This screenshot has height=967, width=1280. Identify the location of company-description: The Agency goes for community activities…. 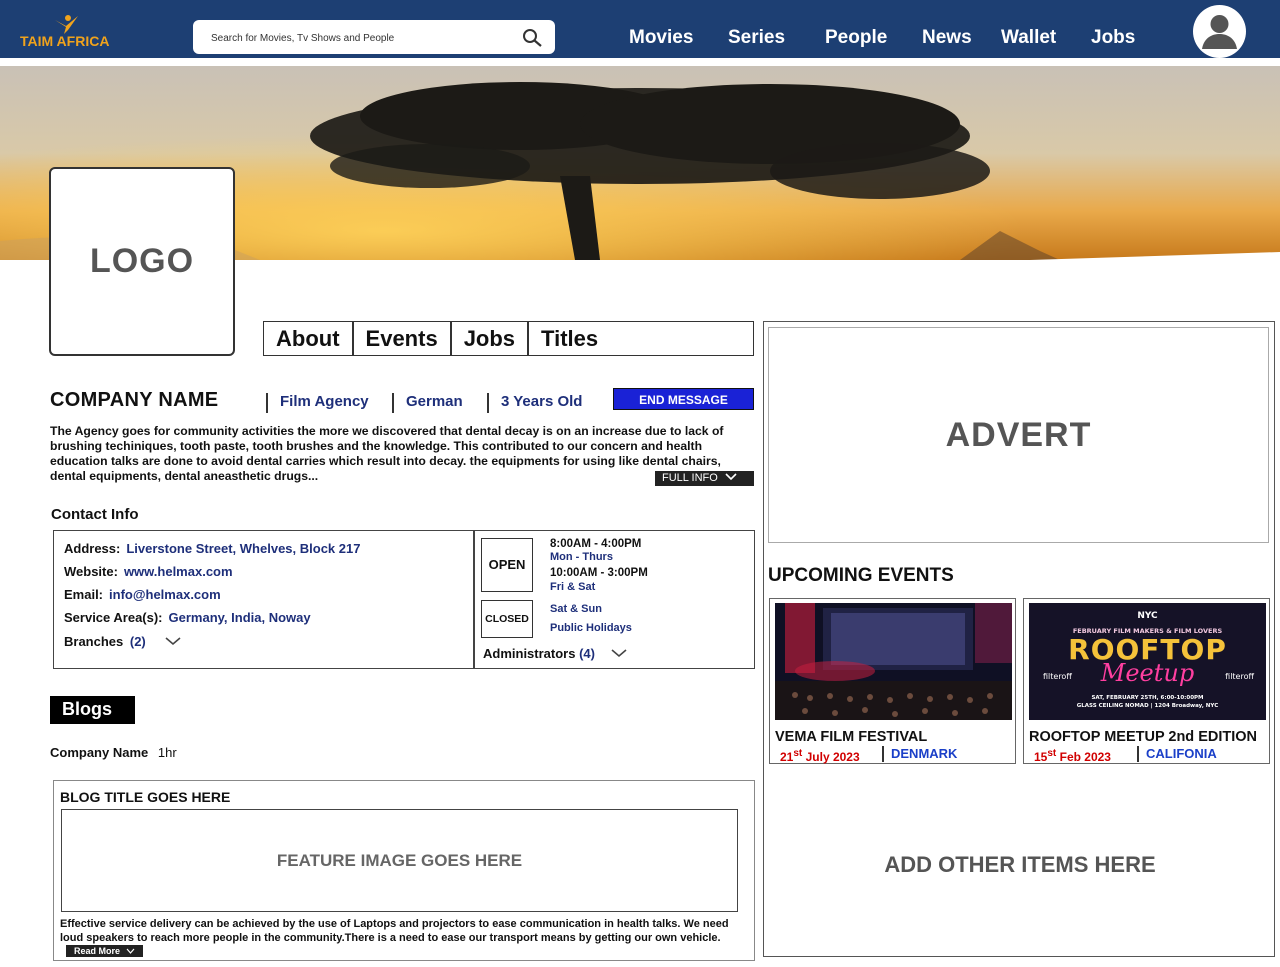
(387, 453).